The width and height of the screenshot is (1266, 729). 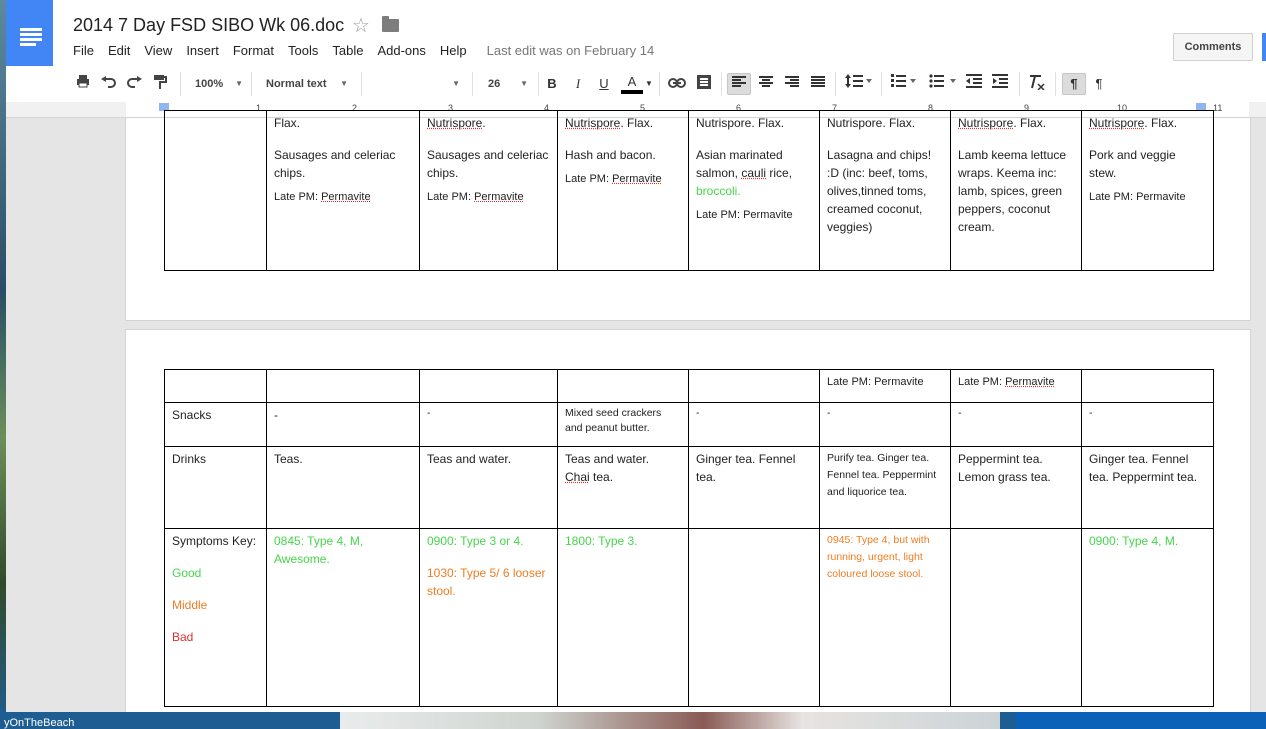 What do you see at coordinates (552, 84) in the screenshot?
I see `bold-icon: B` at bounding box center [552, 84].